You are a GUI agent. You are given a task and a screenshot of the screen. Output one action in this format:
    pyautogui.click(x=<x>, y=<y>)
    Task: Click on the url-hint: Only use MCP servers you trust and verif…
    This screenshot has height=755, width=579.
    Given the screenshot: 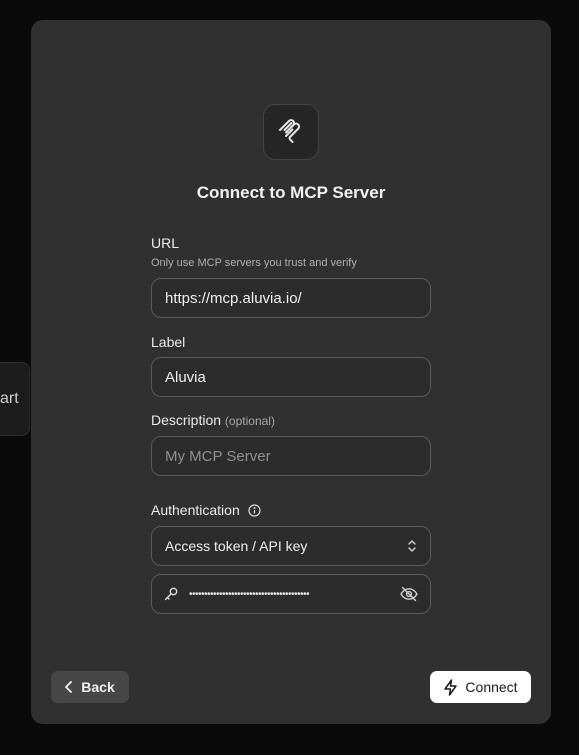 What is the action you would take?
    pyautogui.click(x=254, y=263)
    